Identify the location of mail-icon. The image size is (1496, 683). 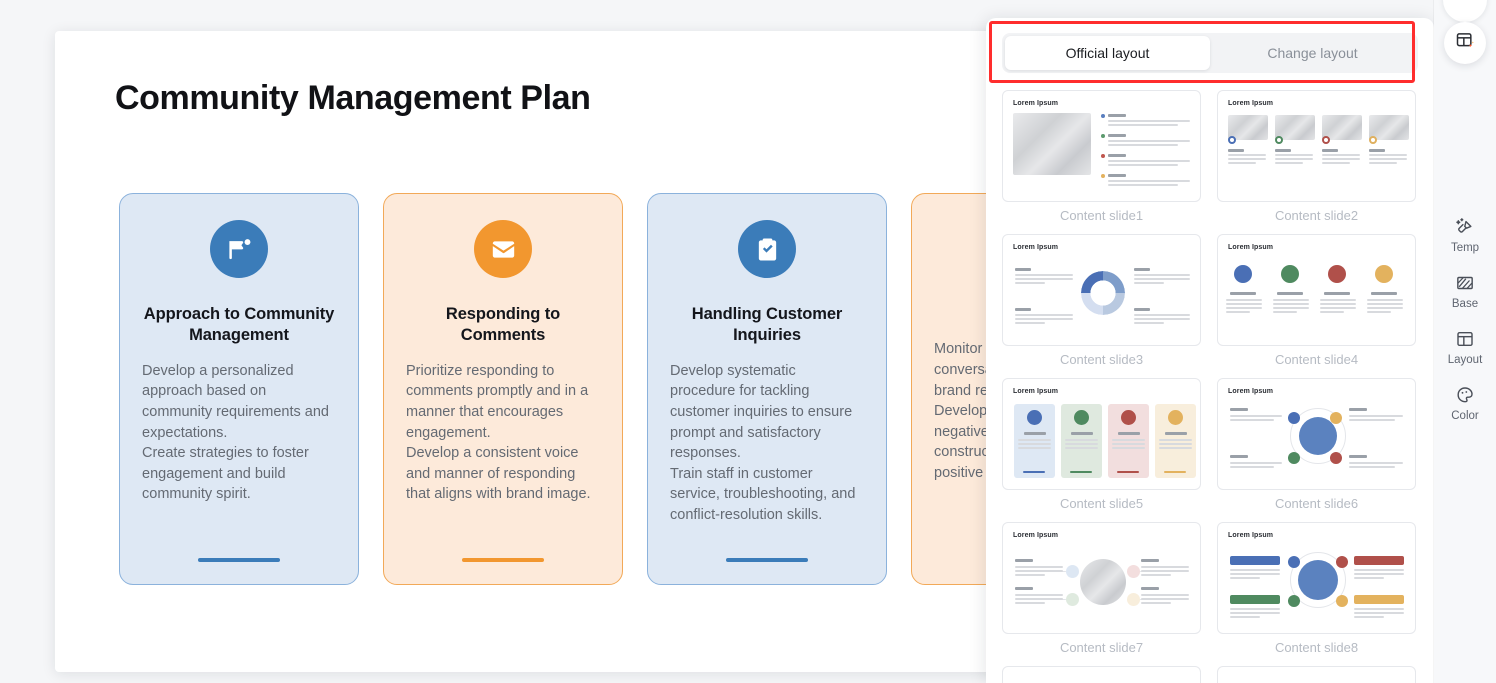
(503, 249).